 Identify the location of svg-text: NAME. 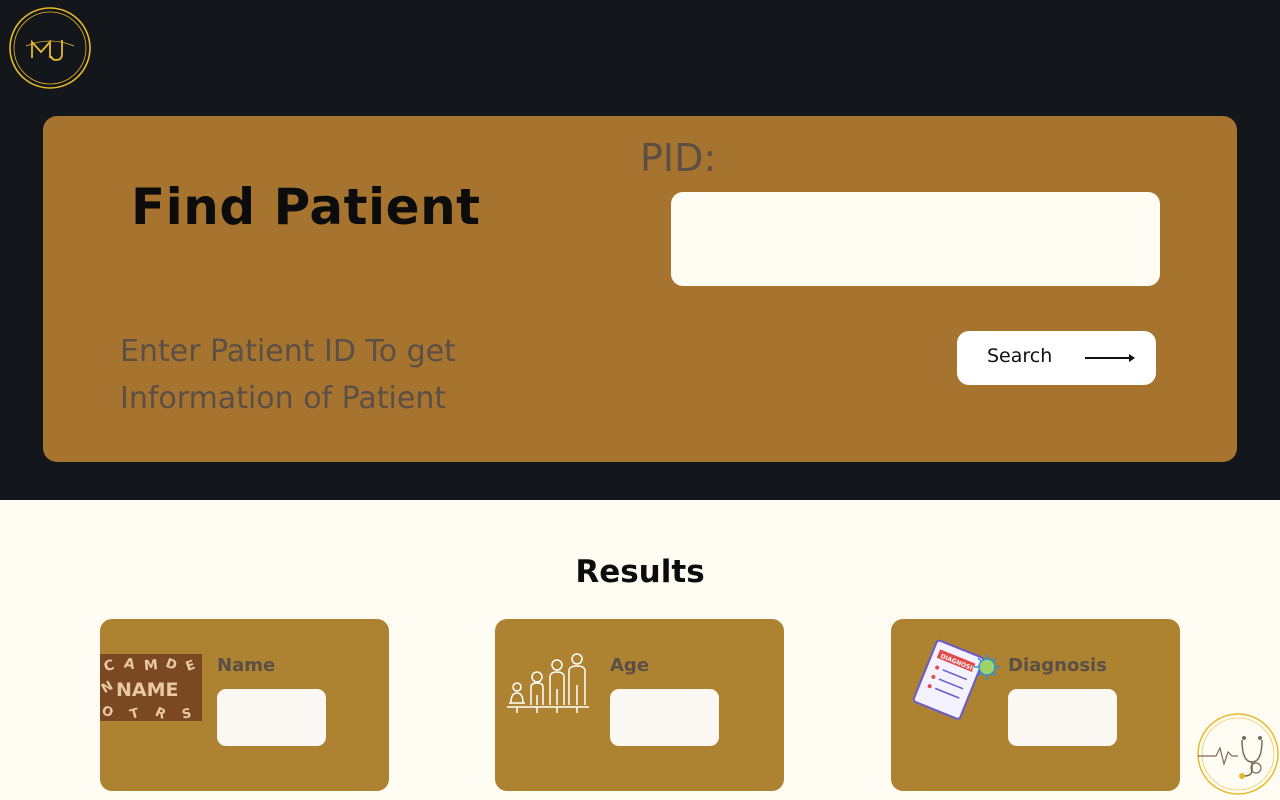
(147, 690).